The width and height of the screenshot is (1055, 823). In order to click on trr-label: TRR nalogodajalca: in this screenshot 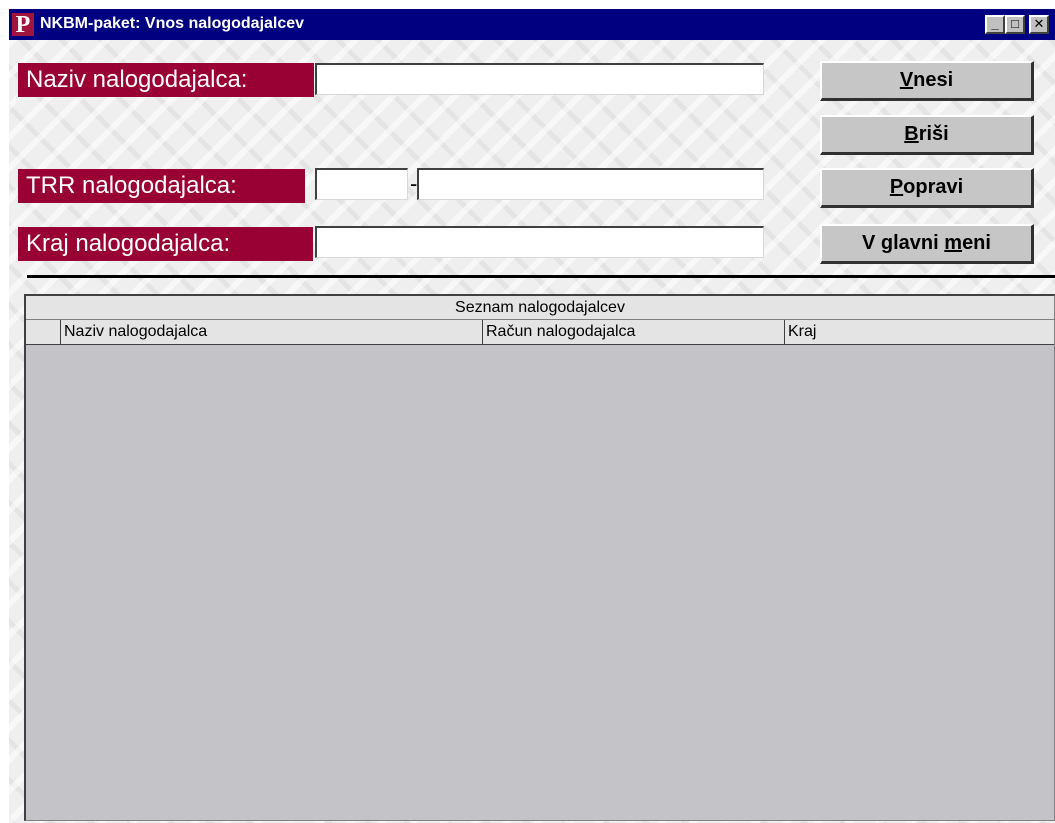, I will do `click(161, 186)`.